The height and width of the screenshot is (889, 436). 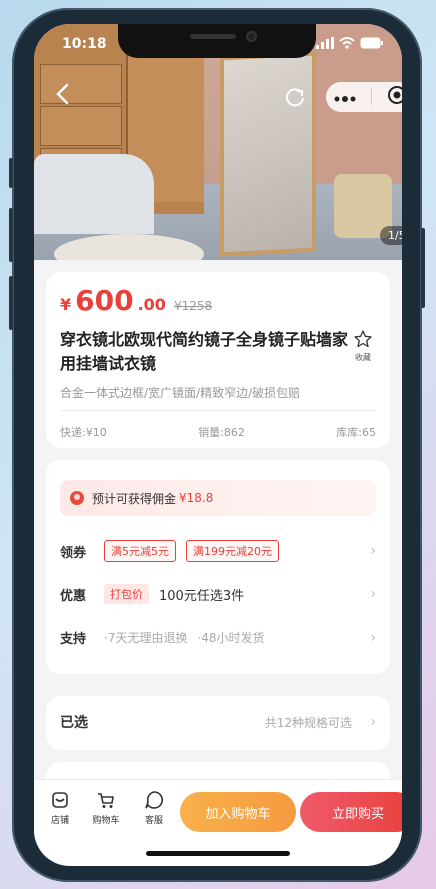 I want to click on coin-icon, so click(x=77, y=498).